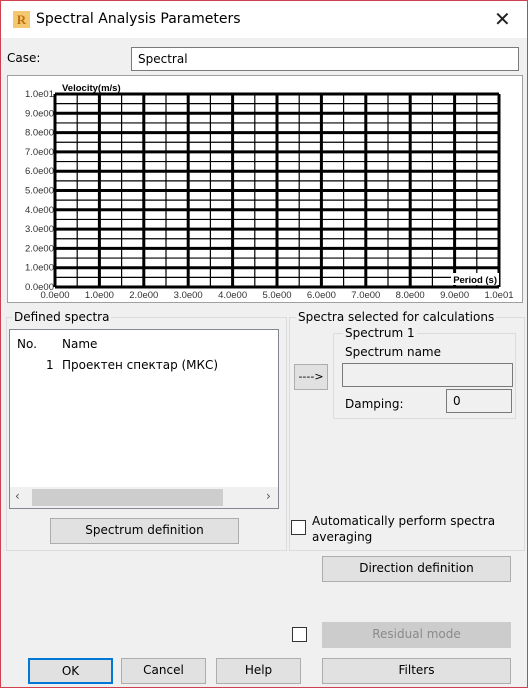  I want to click on damping-input: 0, so click(479, 401).